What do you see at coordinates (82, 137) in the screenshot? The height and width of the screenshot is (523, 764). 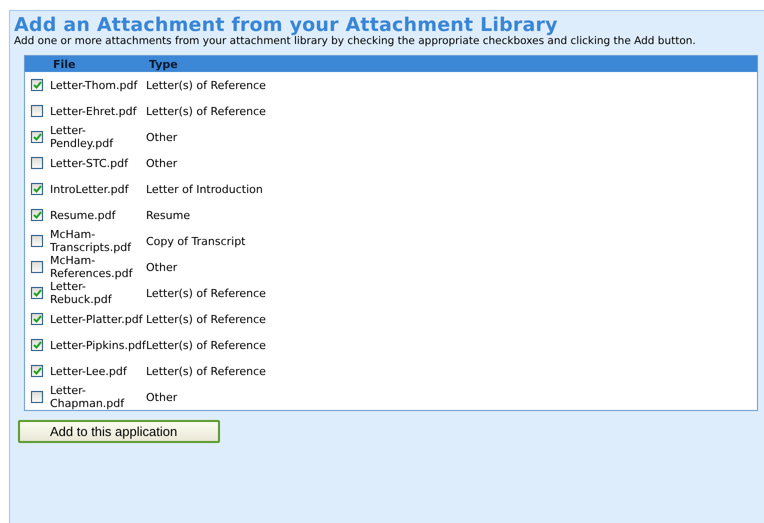 I see `file-name: Letter-Pendley.pdf` at bounding box center [82, 137].